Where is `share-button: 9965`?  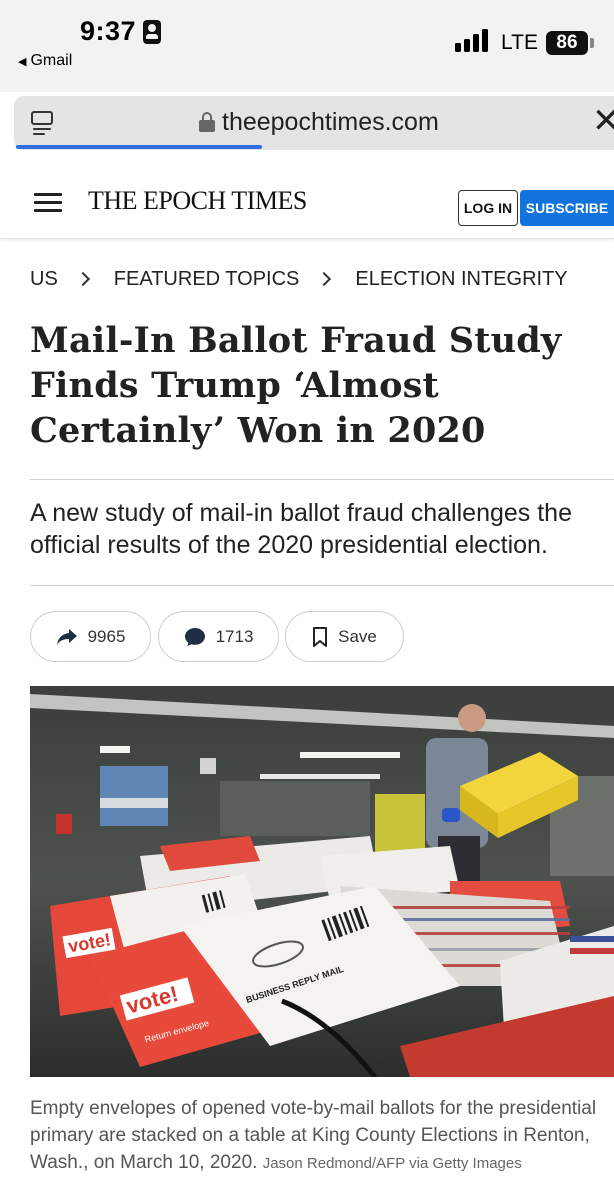
share-button: 9965 is located at coordinates (90, 636).